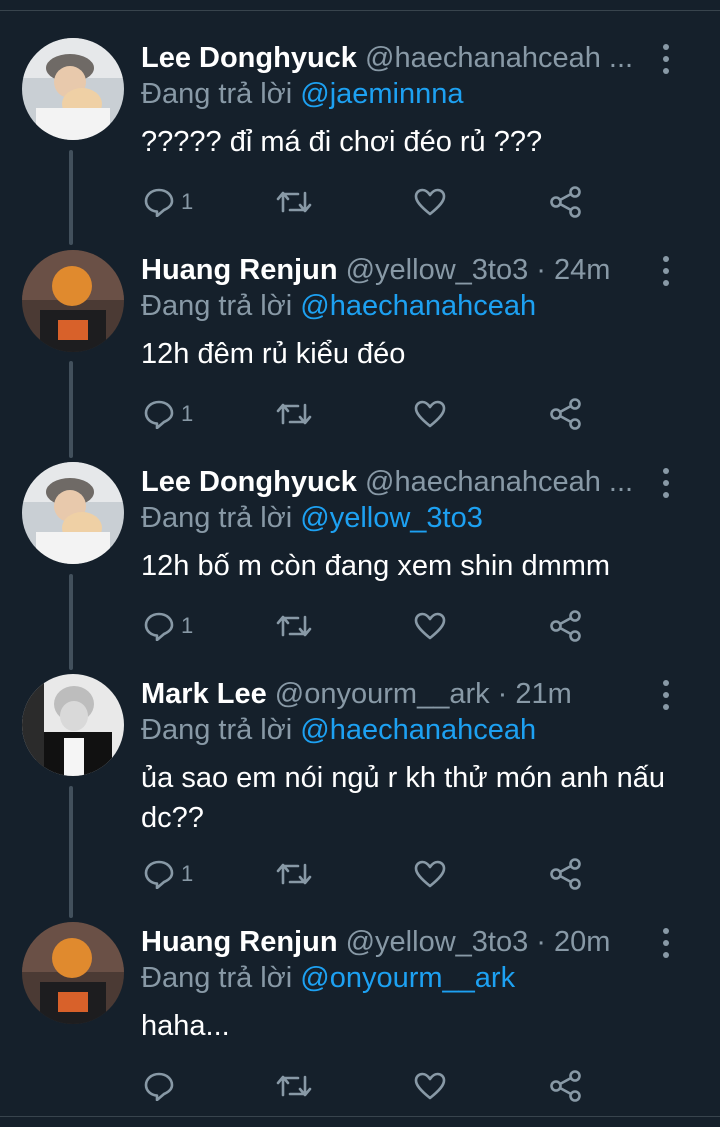 The width and height of the screenshot is (720, 1127). I want to click on reply-context: Đang trả lời @yellow_3to3, so click(312, 518).